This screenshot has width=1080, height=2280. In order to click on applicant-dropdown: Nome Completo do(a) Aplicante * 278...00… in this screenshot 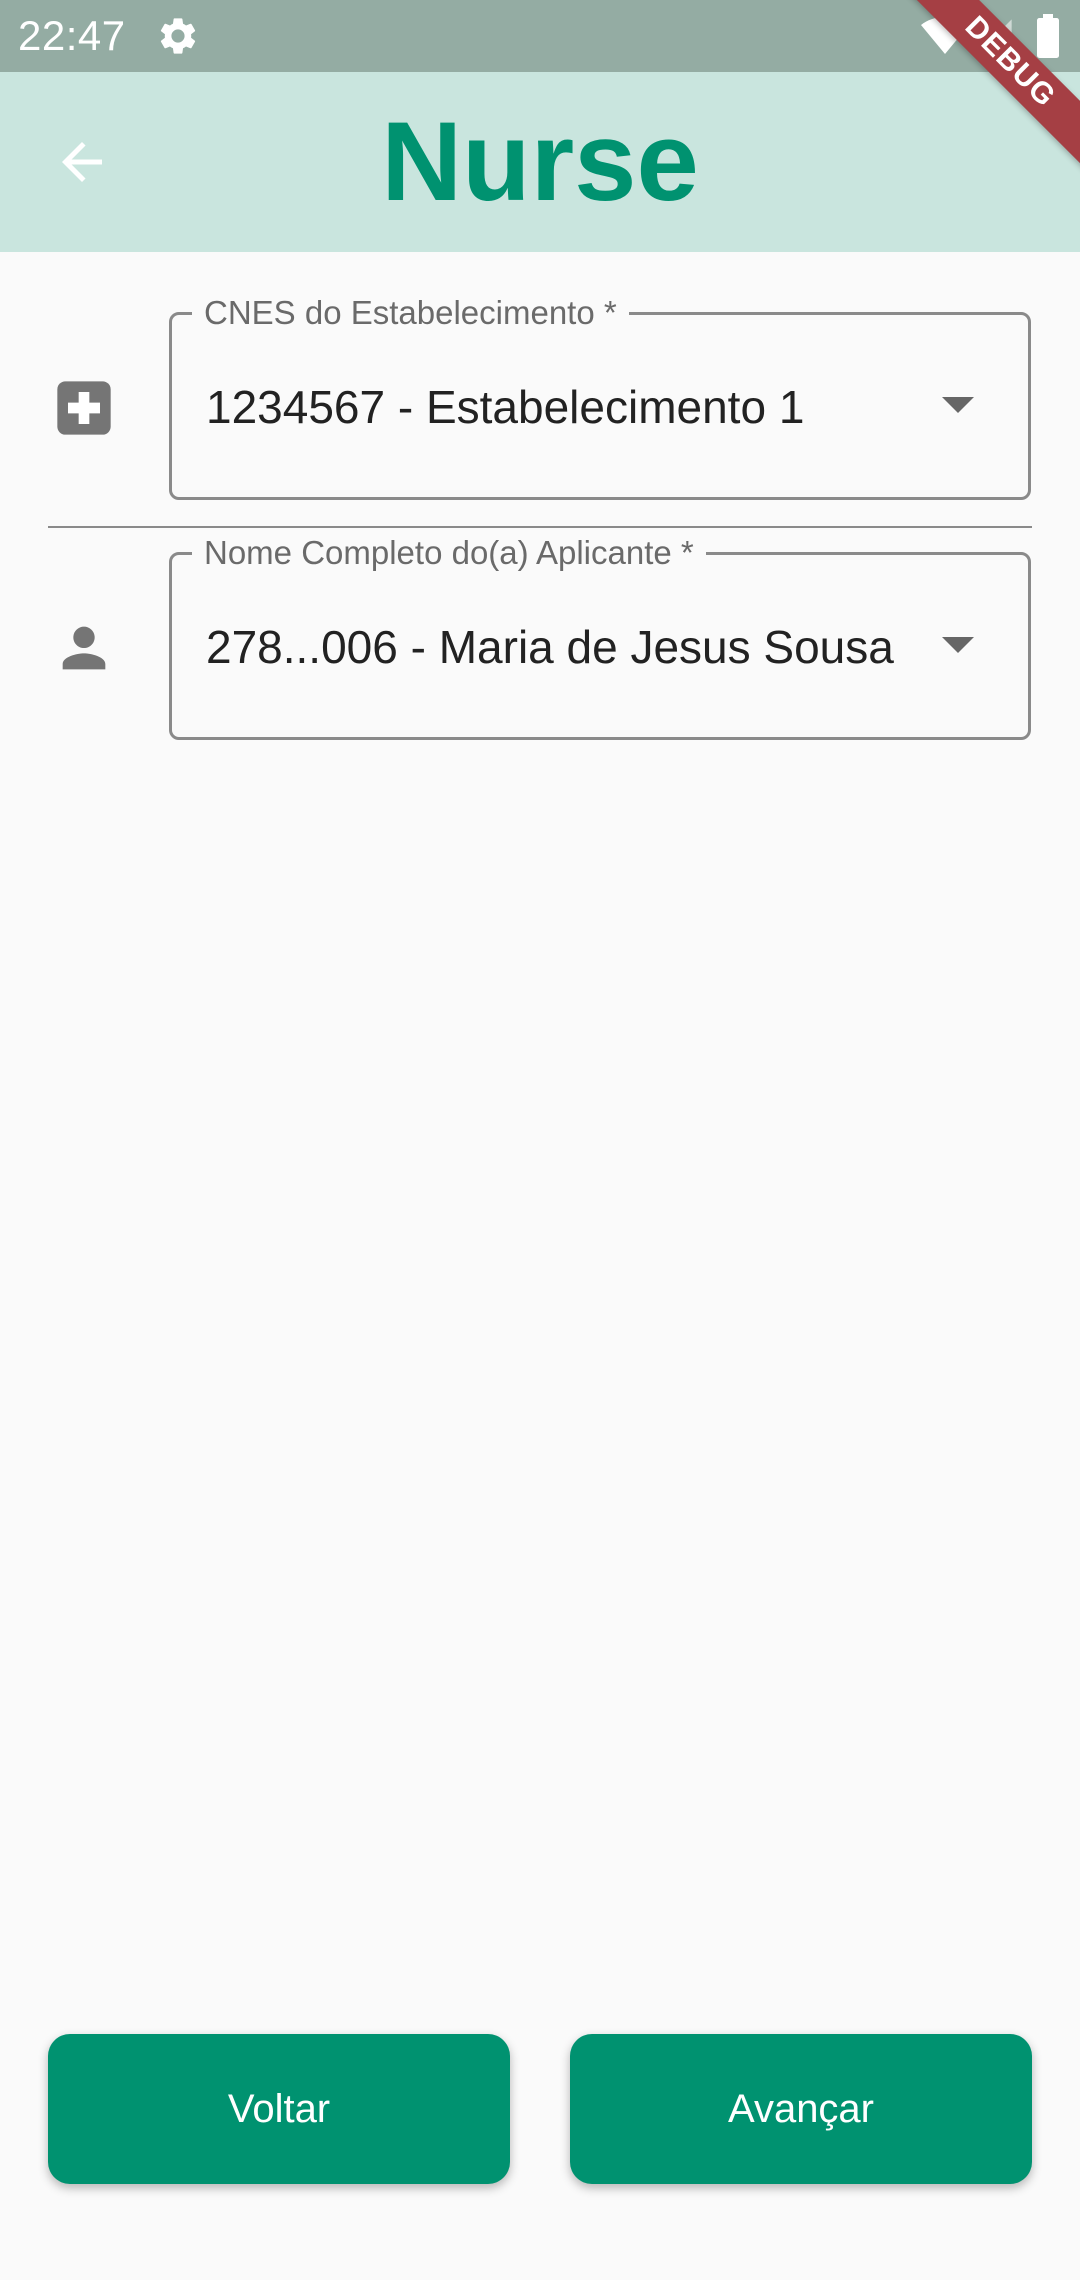, I will do `click(600, 636)`.